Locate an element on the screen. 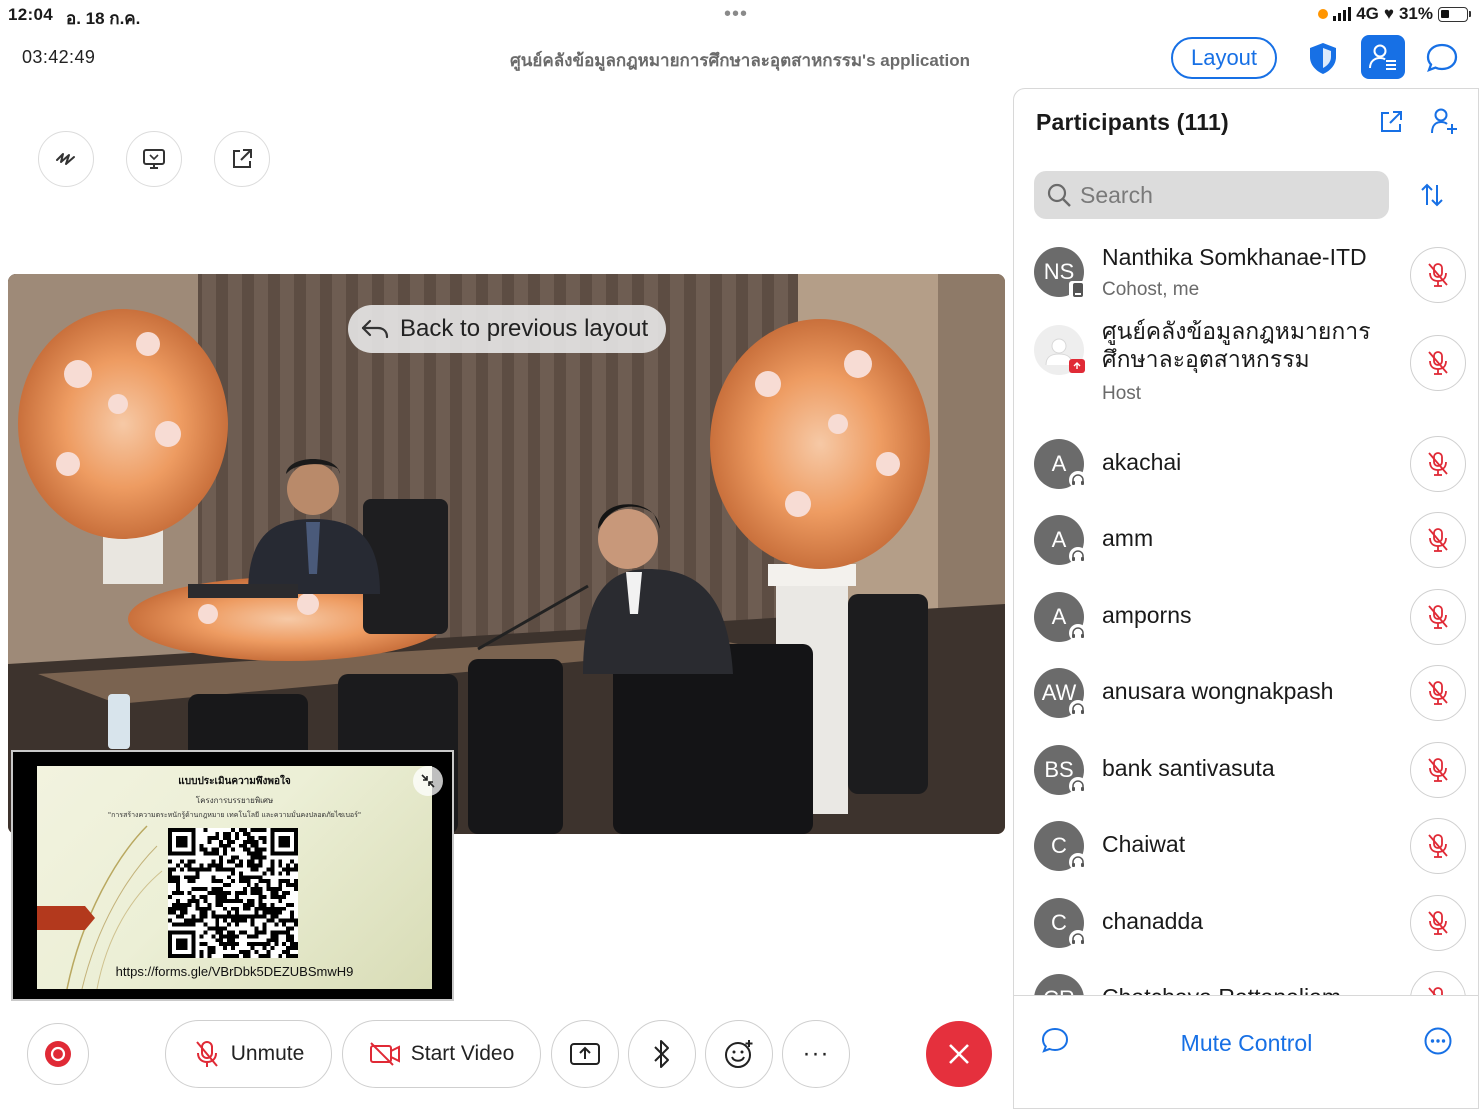 The image size is (1479, 1109). video-off-icon is located at coordinates (384, 1054).